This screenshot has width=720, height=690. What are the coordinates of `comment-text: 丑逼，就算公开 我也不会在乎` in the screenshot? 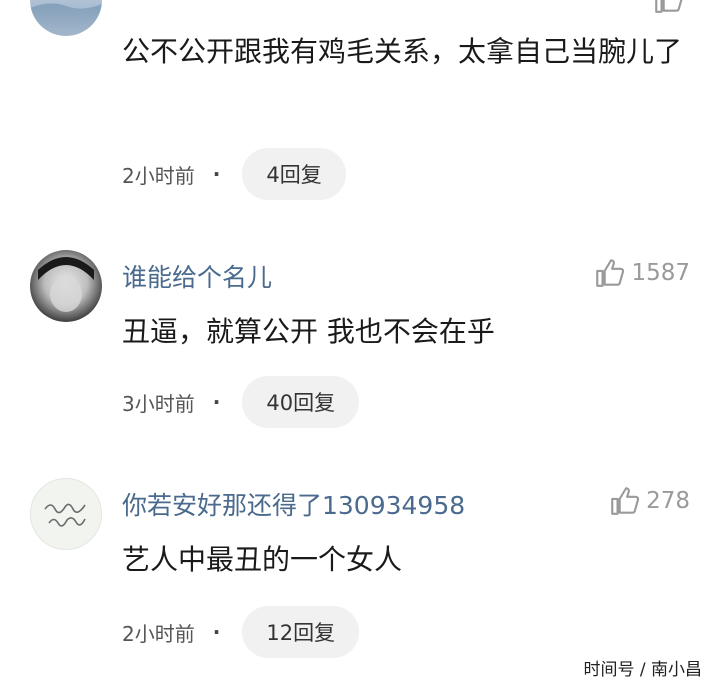 It's located at (308, 331).